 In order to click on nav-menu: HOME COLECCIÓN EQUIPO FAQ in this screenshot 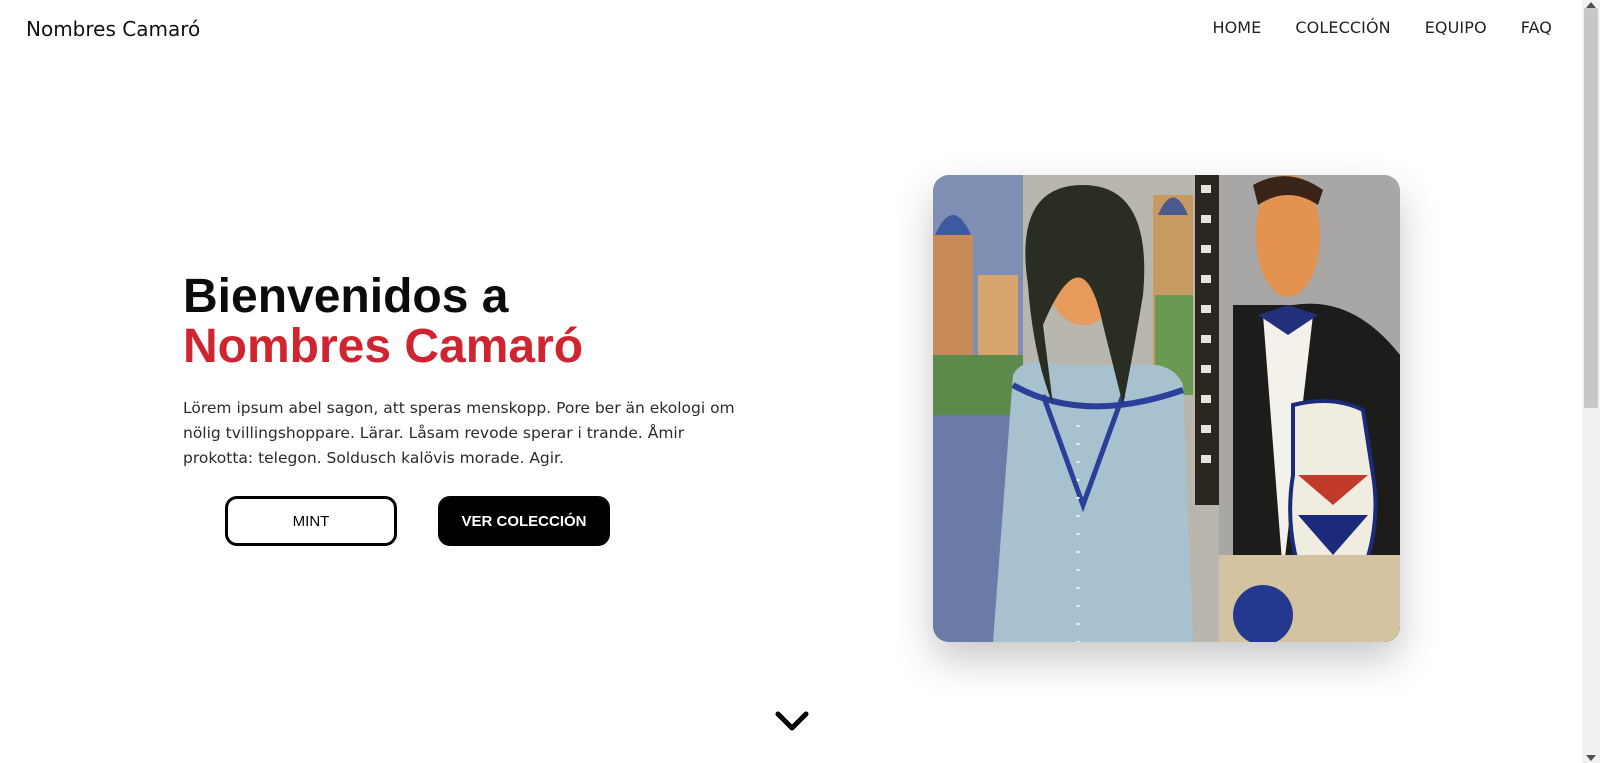, I will do `click(1382, 27)`.